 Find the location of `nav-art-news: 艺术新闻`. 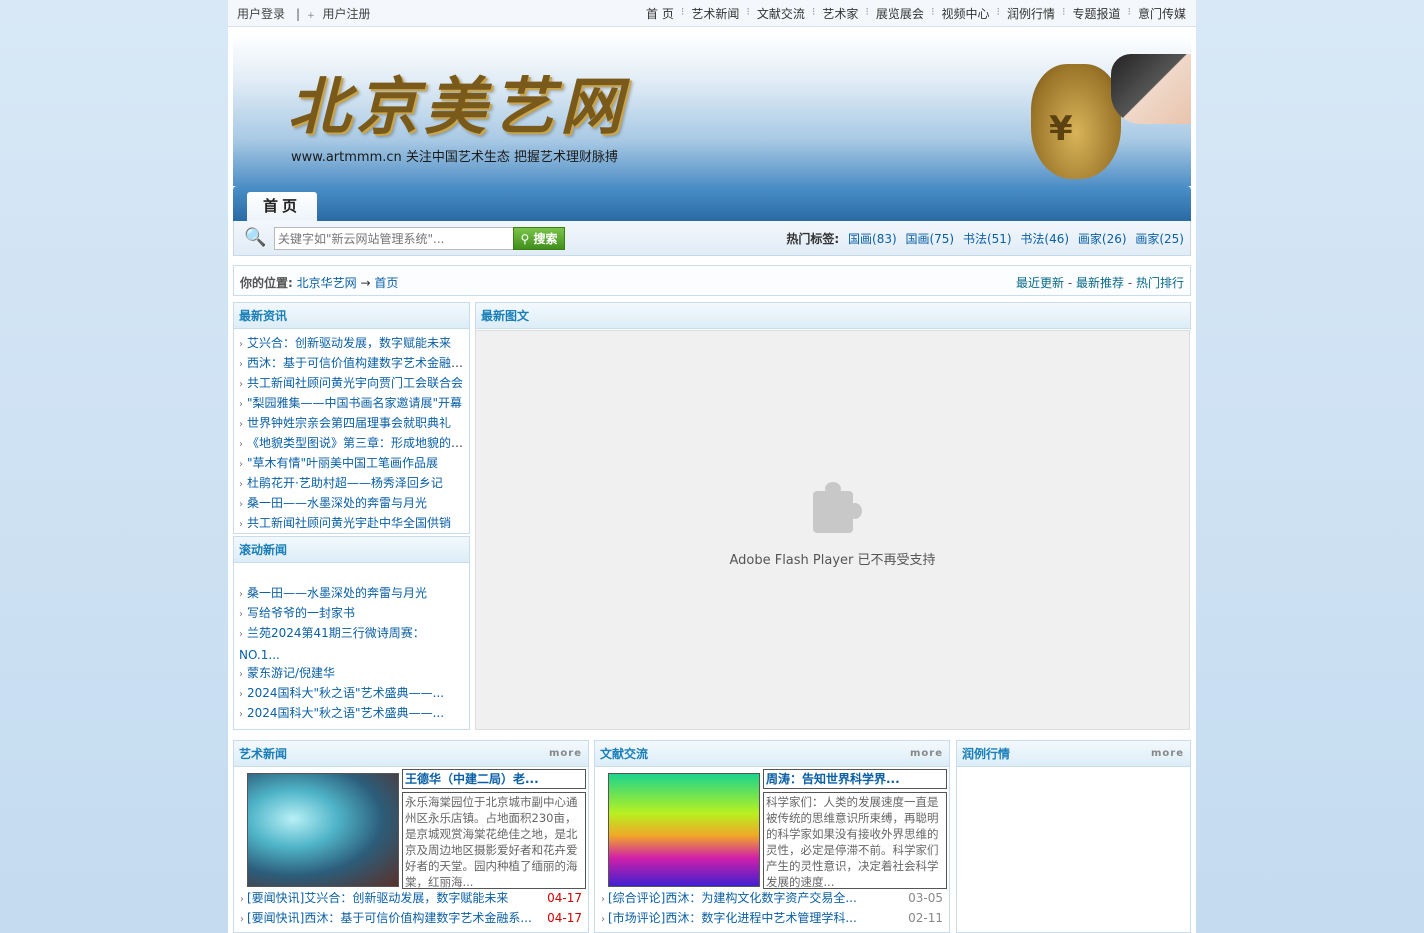

nav-art-news: 艺术新闻 is located at coordinates (715, 13).